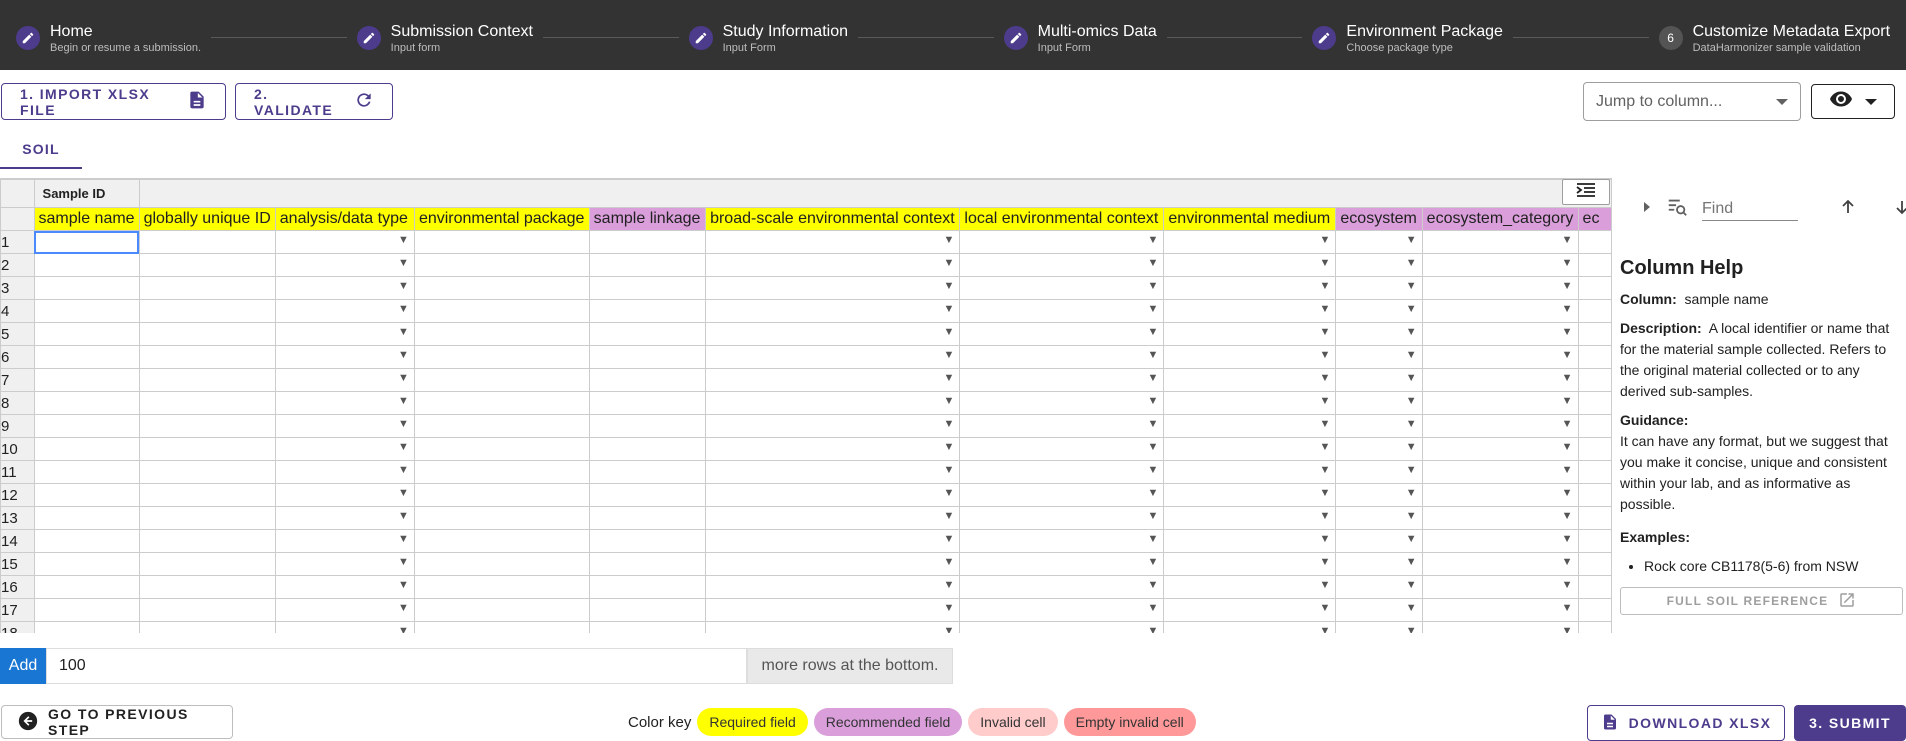 The height and width of the screenshot is (741, 1906). I want to click on tab-soil: SOIL, so click(41, 150).